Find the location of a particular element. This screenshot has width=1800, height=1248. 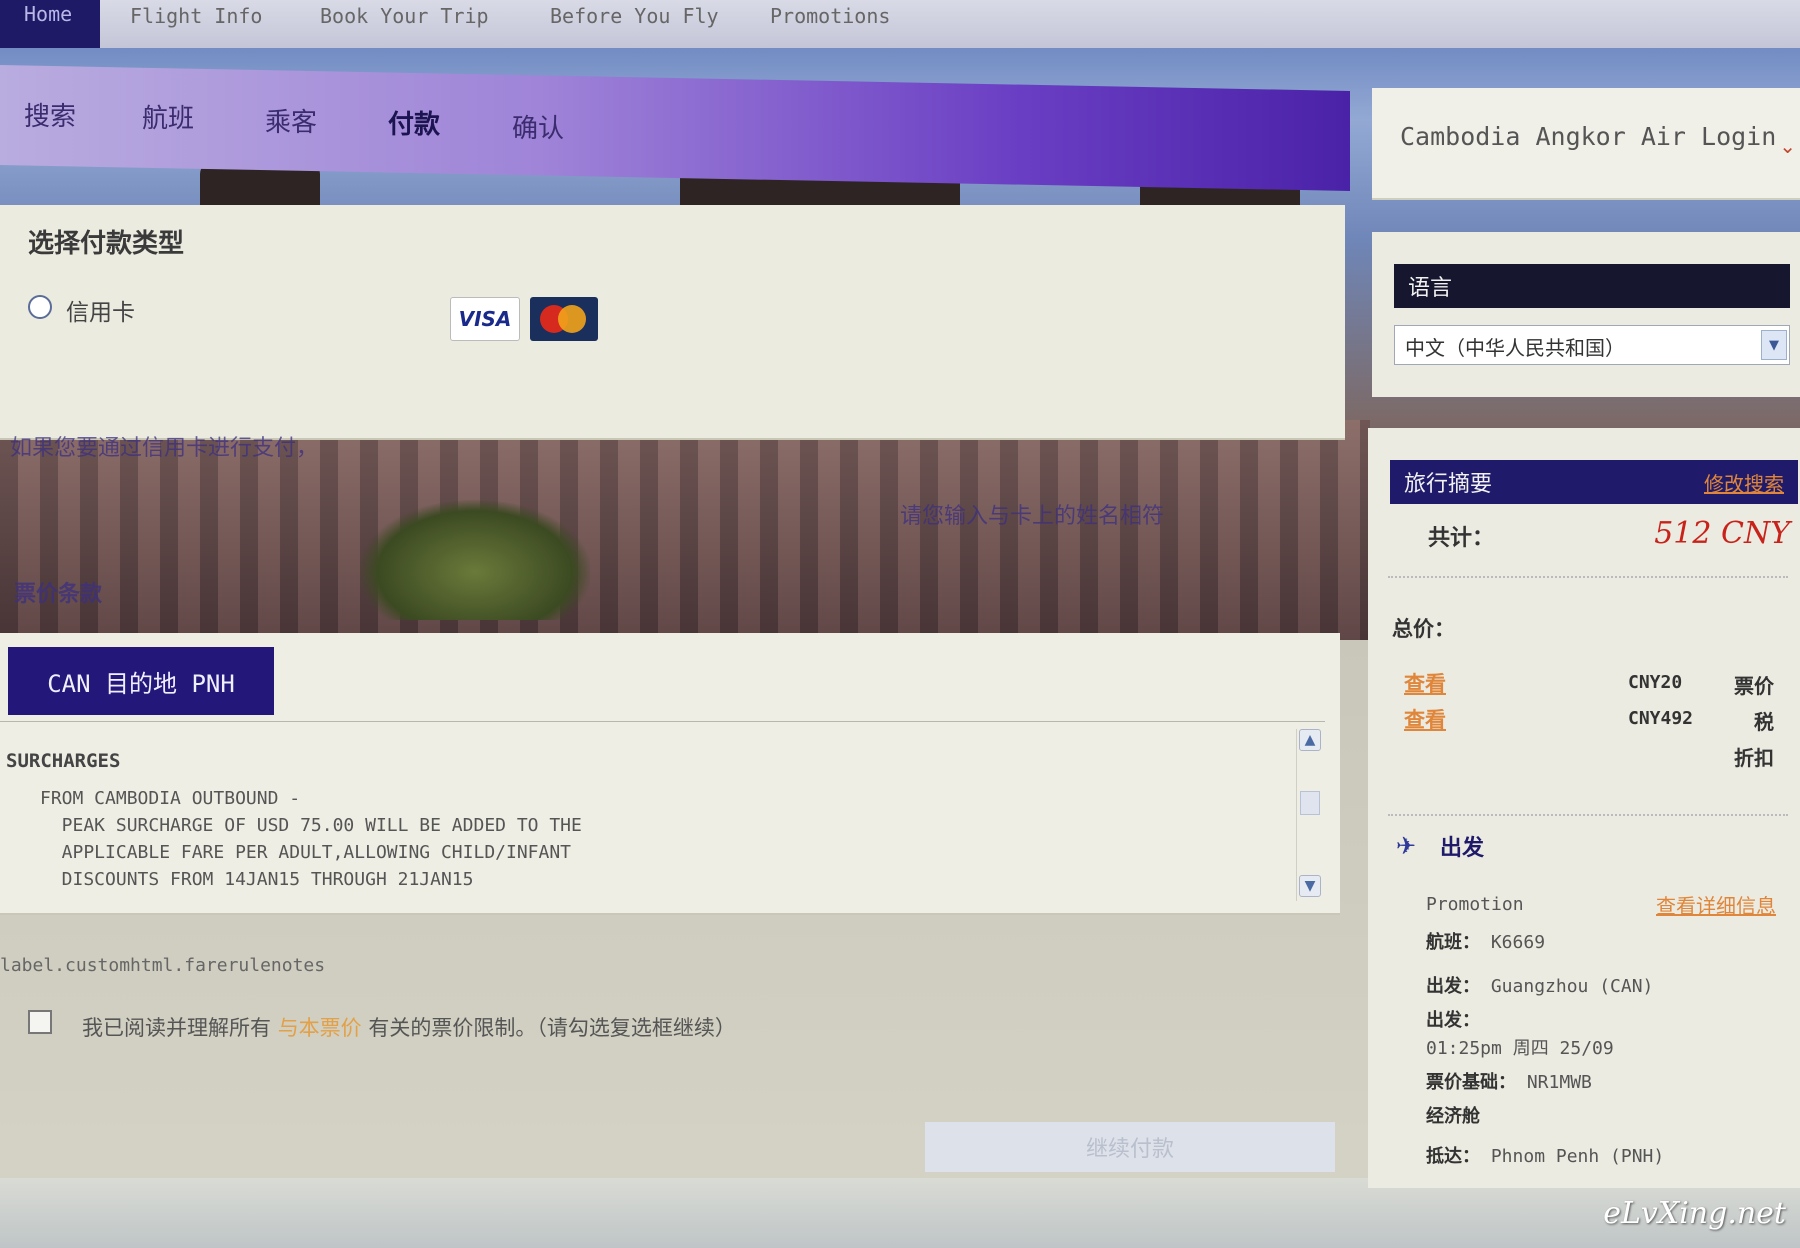

step-payment: 付款 is located at coordinates (414, 125).